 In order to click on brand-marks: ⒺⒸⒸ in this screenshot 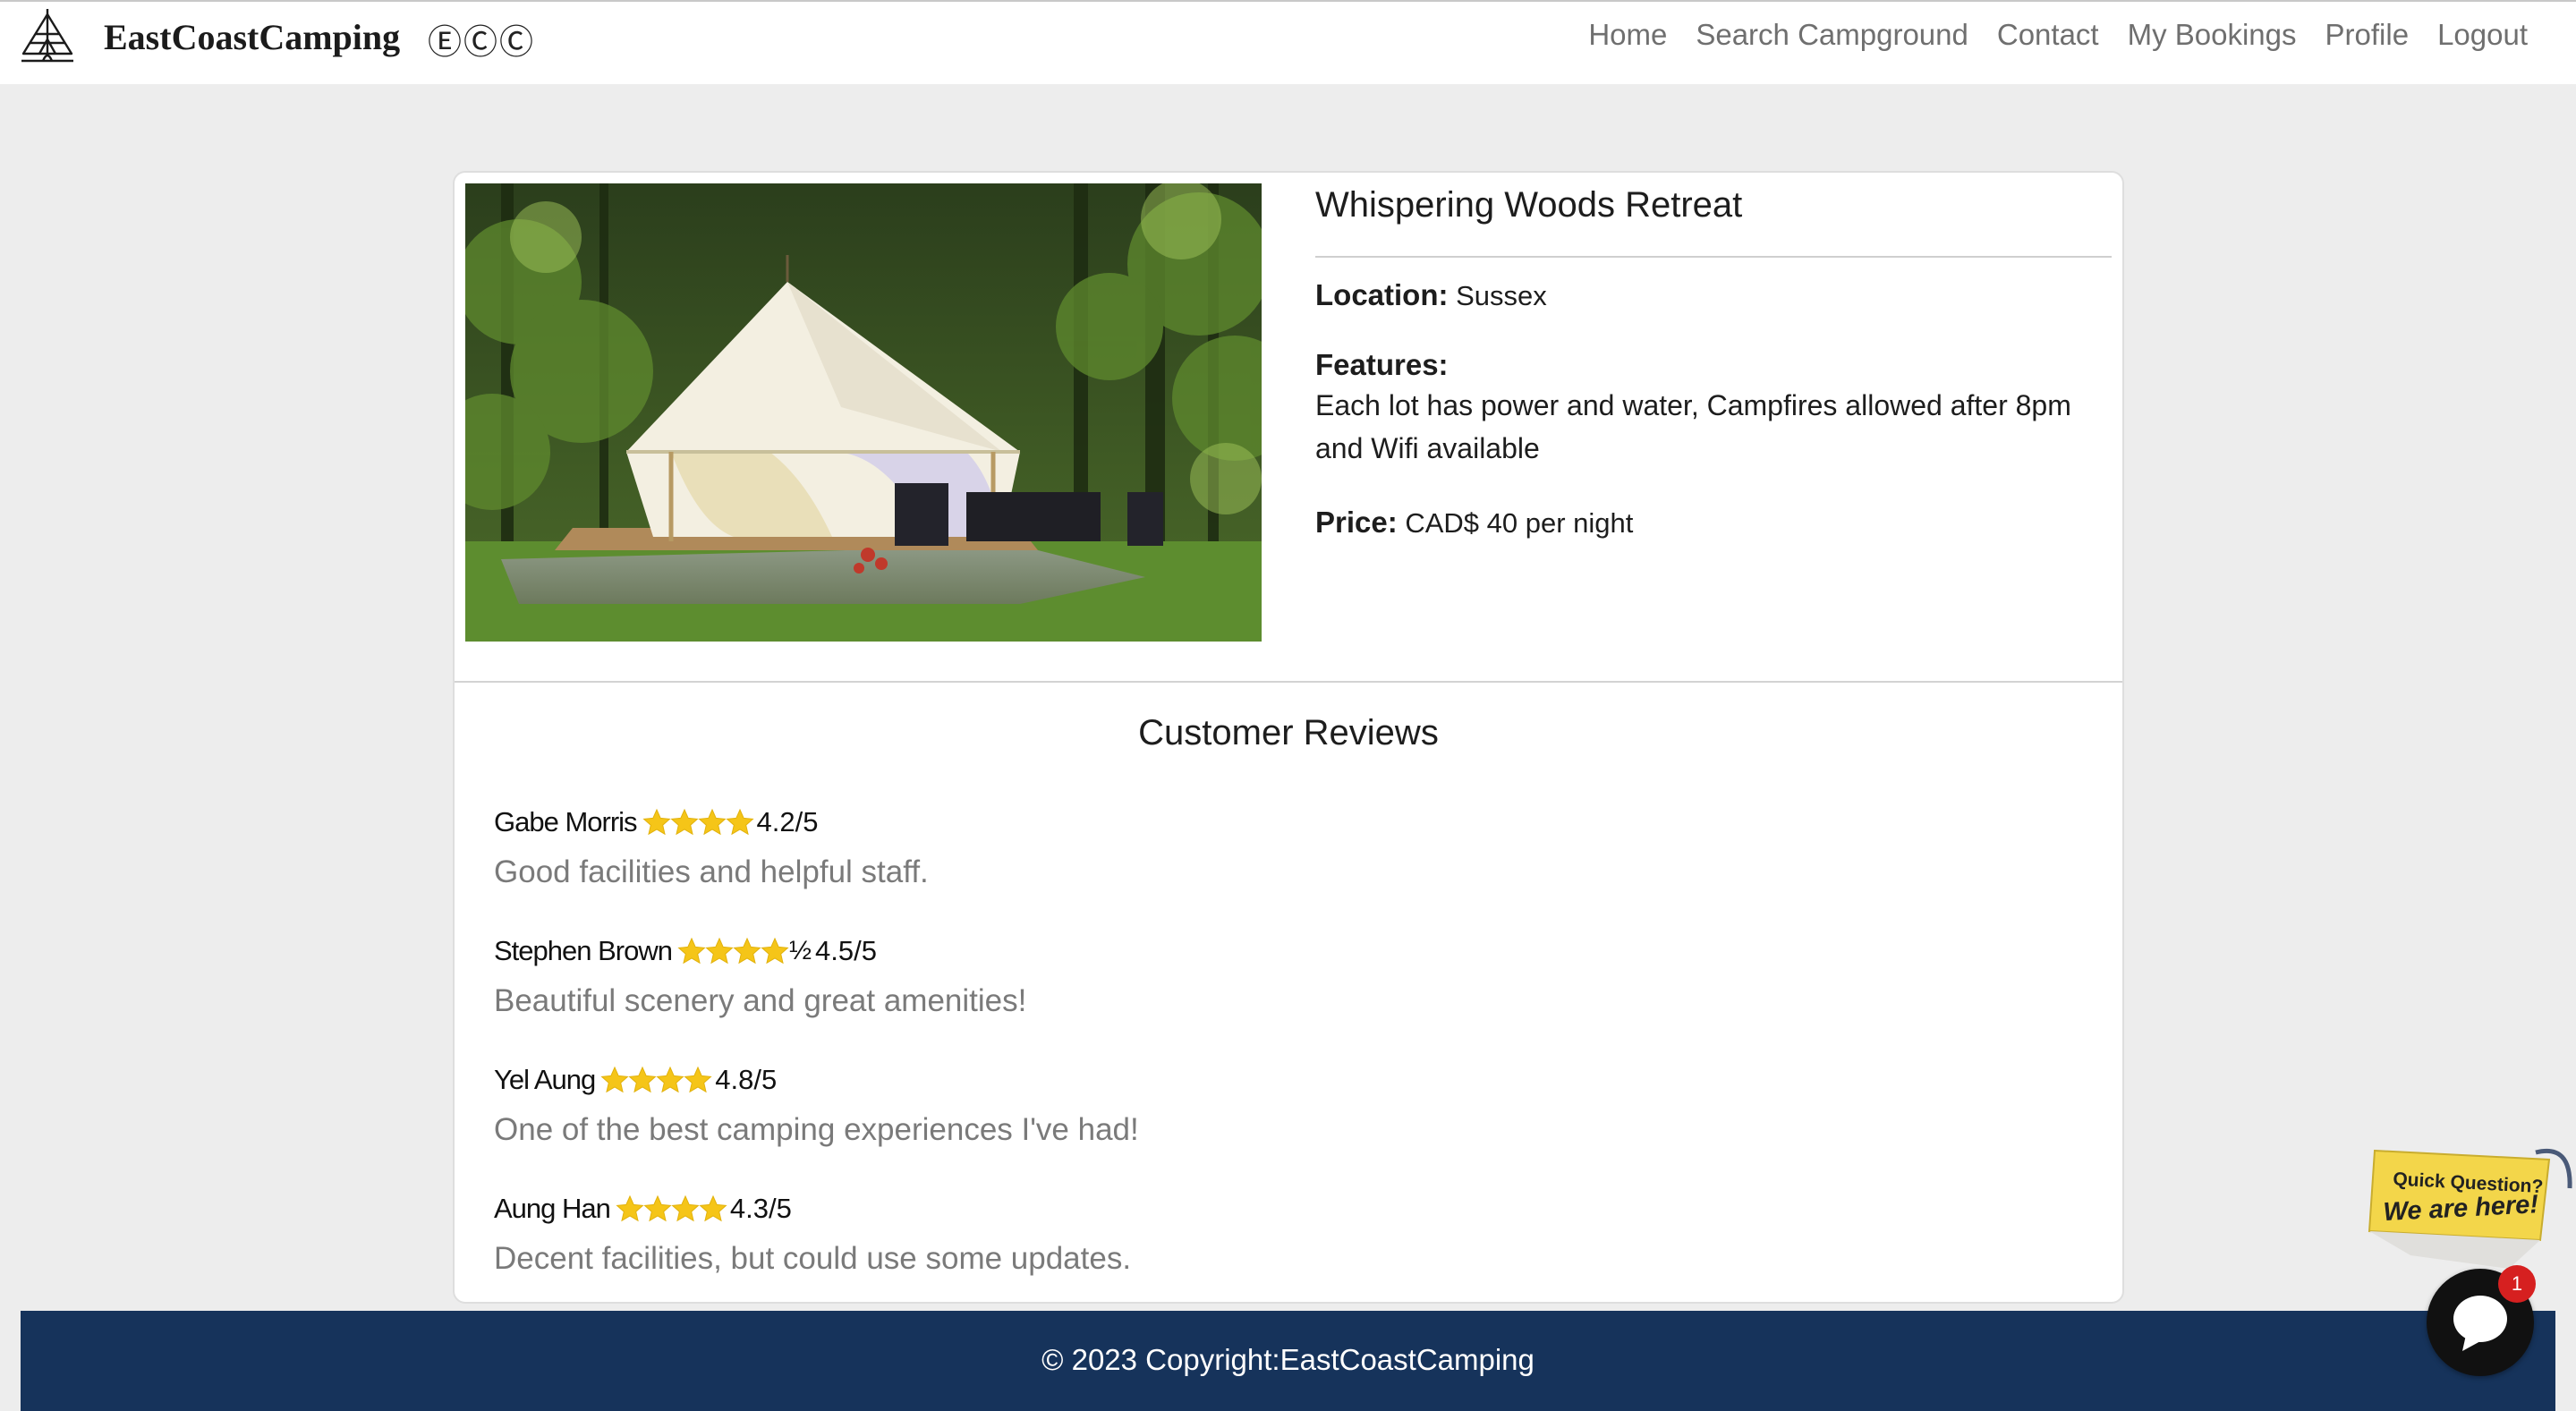, I will do `click(482, 43)`.